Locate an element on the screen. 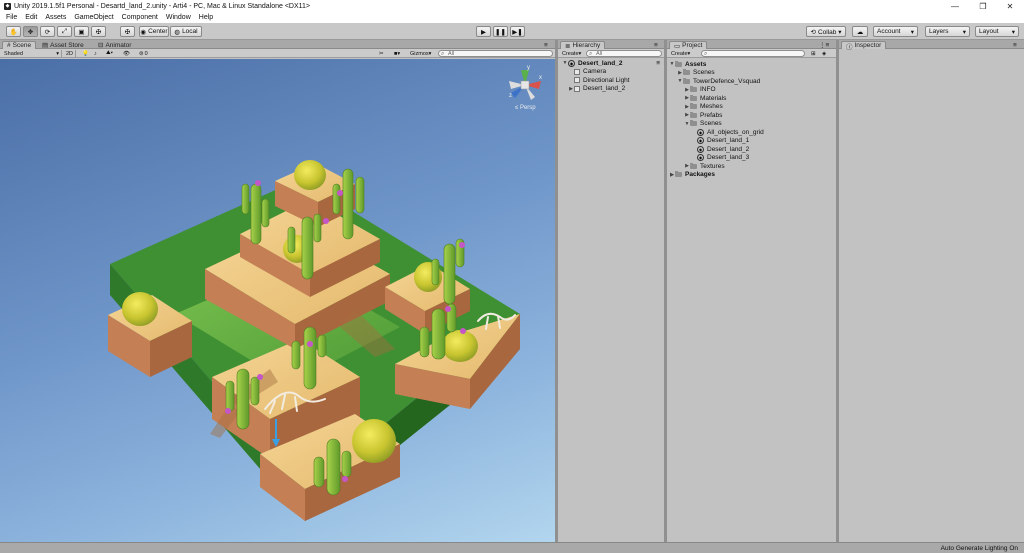 The height and width of the screenshot is (553, 1024). scene-search-input: ⌕ All is located at coordinates (495, 53).